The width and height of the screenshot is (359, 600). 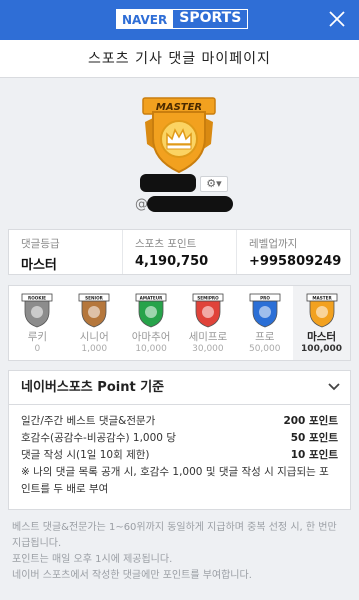 What do you see at coordinates (334, 387) in the screenshot?
I see `chevron-down-icon` at bounding box center [334, 387].